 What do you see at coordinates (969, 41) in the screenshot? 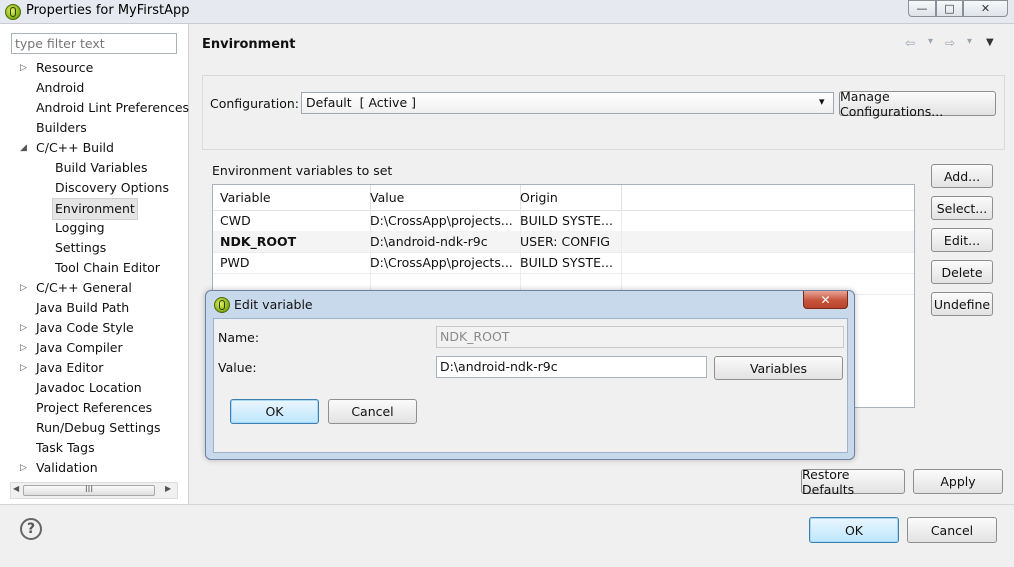
I see `forward-menu-icon: ▾` at bounding box center [969, 41].